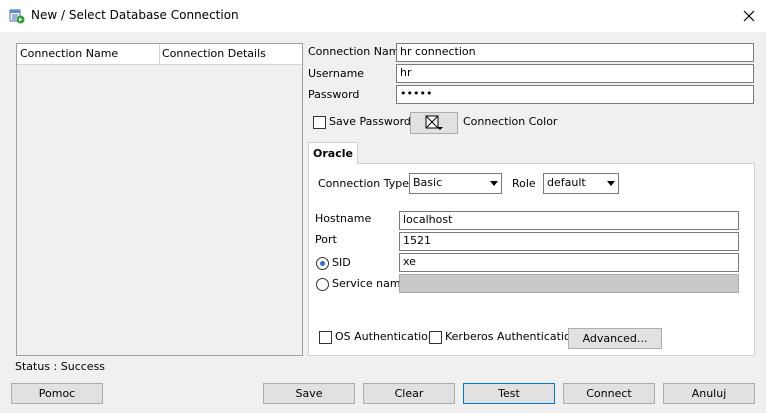  What do you see at coordinates (319, 122) in the screenshot?
I see `save-password-checkbox` at bounding box center [319, 122].